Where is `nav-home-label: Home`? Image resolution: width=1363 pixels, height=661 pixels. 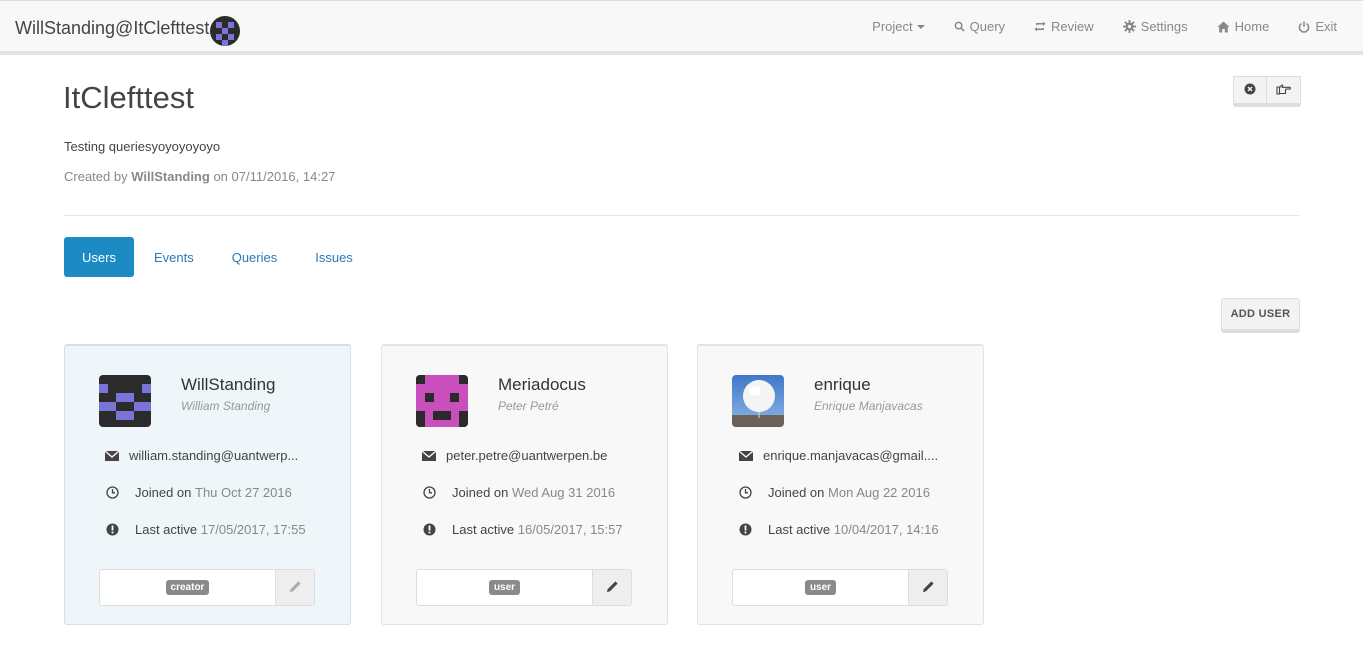 nav-home-label: Home is located at coordinates (1252, 26).